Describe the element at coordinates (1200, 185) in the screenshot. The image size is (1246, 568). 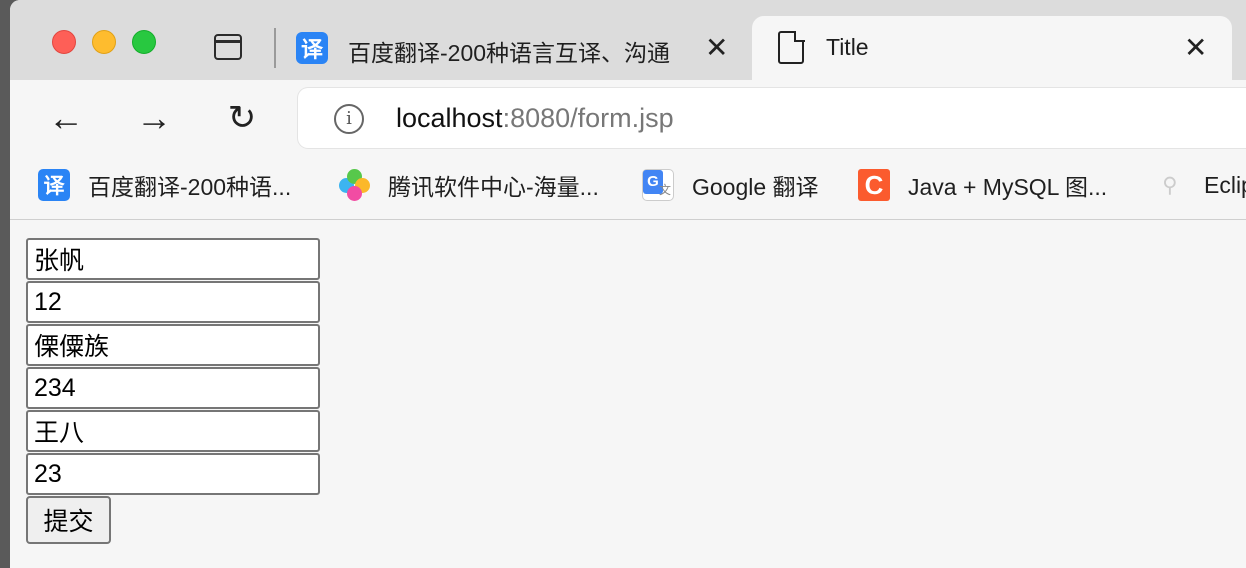
I see `bookmark-eclipse: ⚲ Eclip` at that location.